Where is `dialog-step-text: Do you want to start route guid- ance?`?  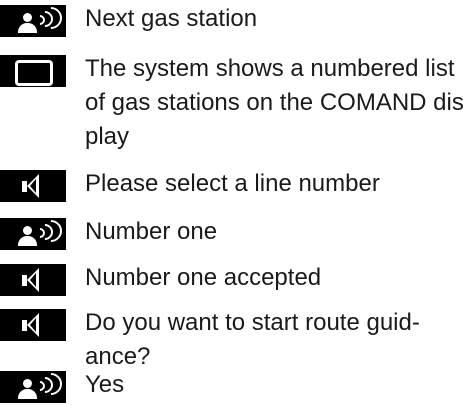 dialog-step-text: Do you want to start route guid- ance? is located at coordinates (270, 340).